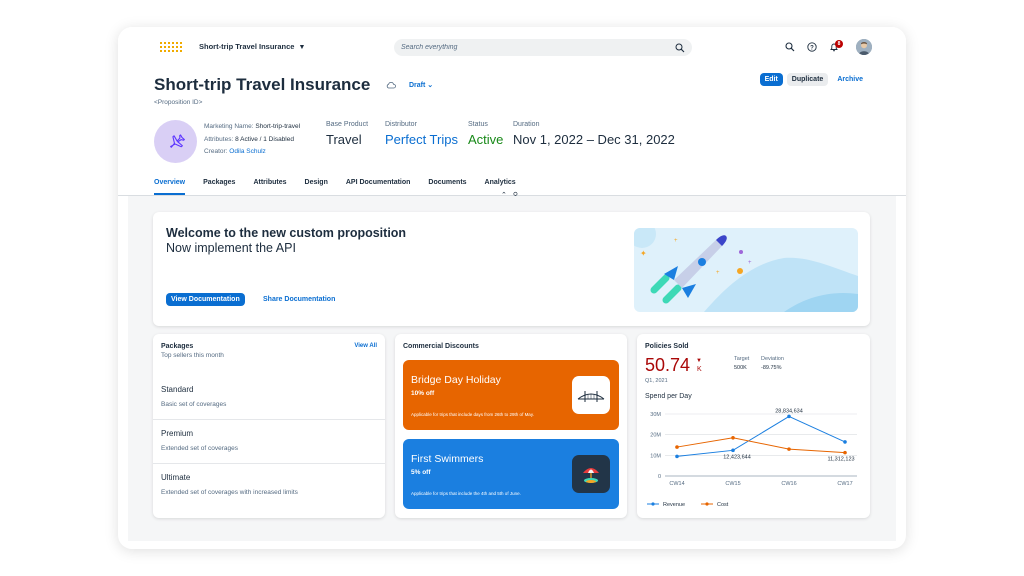 This screenshot has height=576, width=1024. I want to click on notification-bell-icon: 8, so click(835, 46).